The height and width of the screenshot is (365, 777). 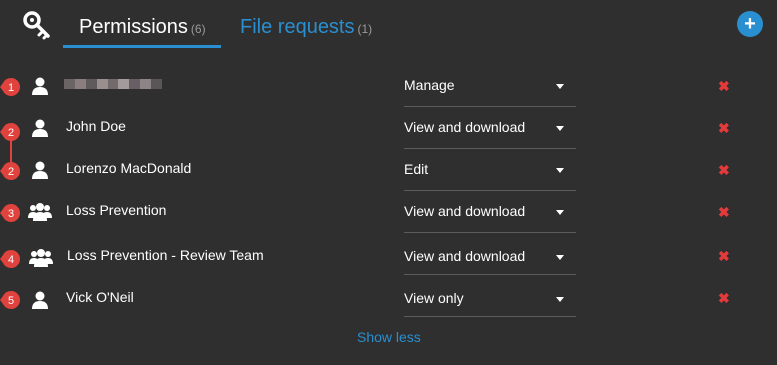 I want to click on plus-icon: +, so click(x=750, y=24).